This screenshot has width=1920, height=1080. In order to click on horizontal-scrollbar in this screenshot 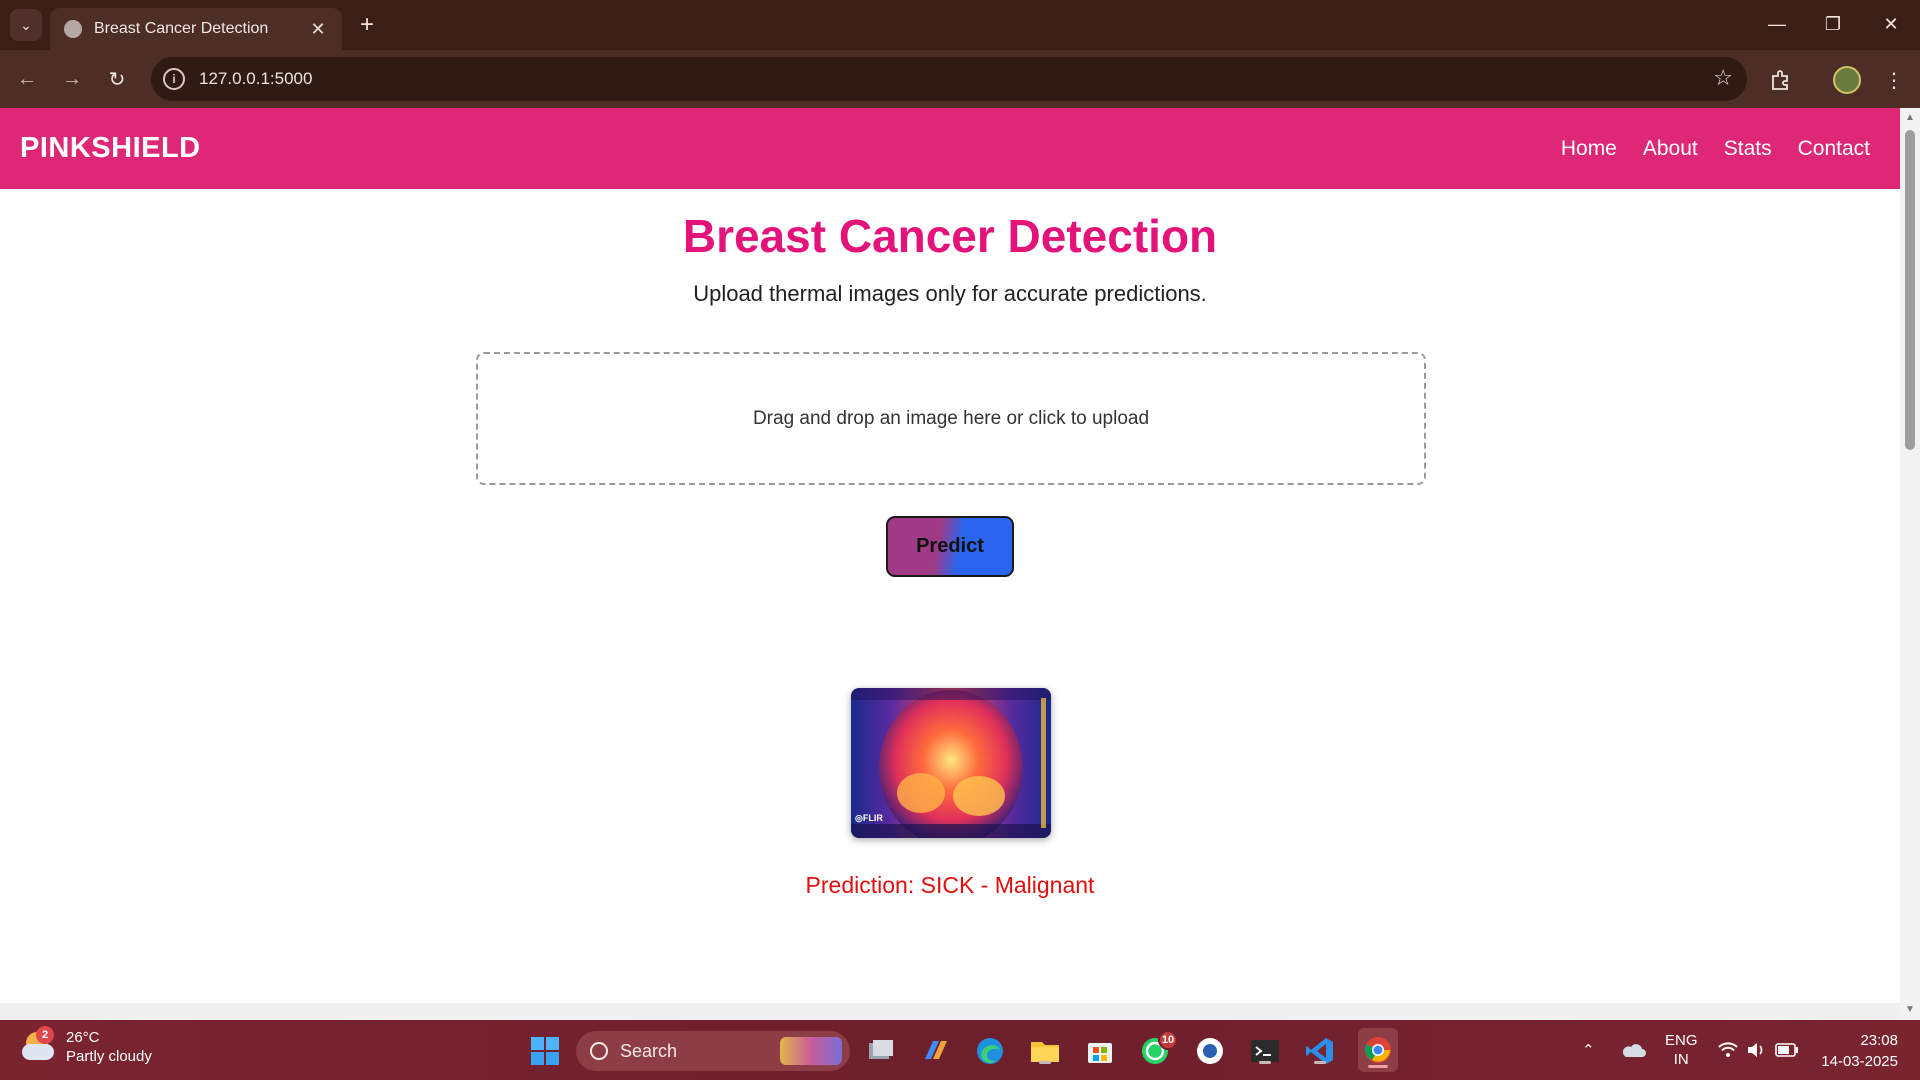, I will do `click(950, 1011)`.